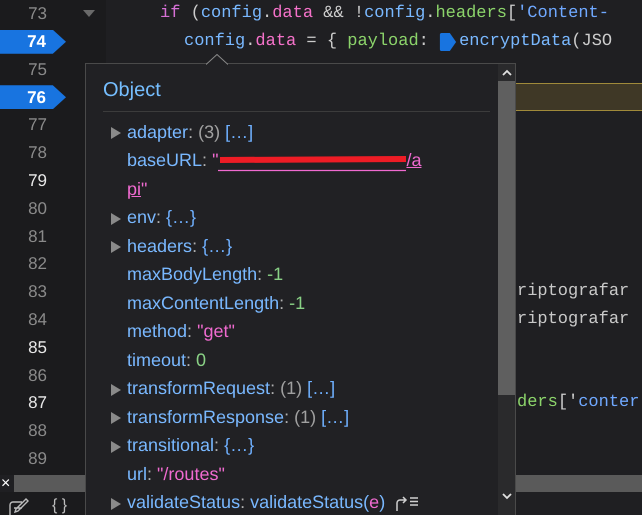  I want to click on code-token: && !, so click(343, 14).